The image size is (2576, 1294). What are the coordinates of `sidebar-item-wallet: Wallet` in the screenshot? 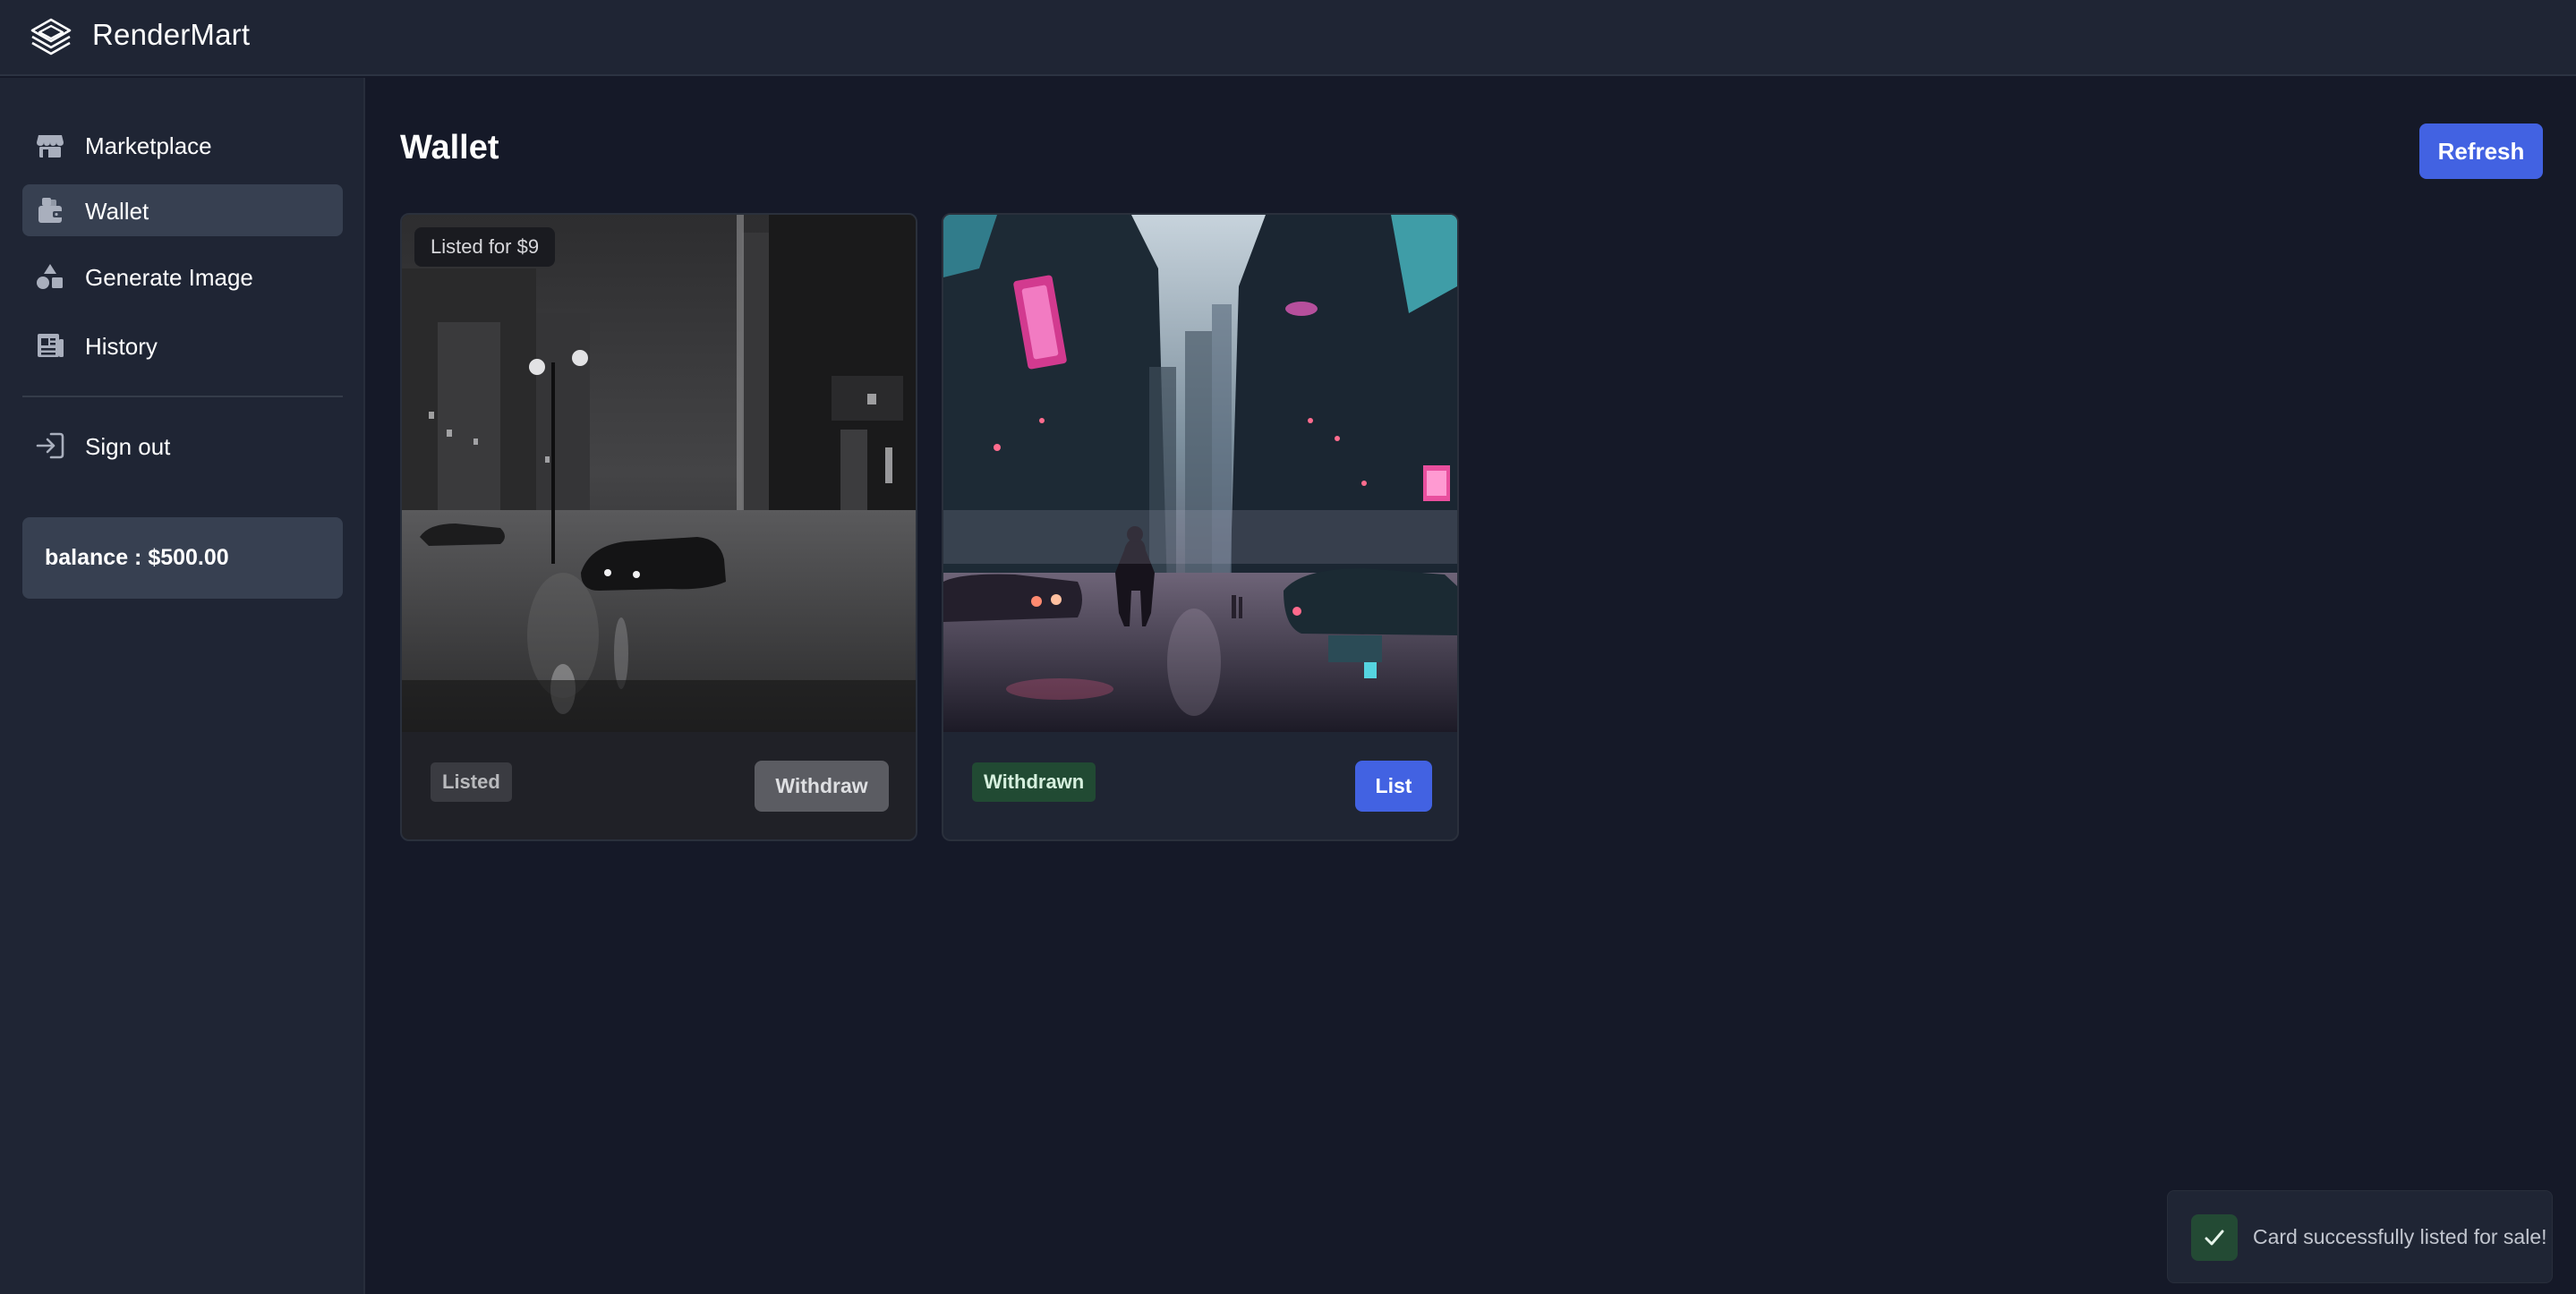 It's located at (182, 210).